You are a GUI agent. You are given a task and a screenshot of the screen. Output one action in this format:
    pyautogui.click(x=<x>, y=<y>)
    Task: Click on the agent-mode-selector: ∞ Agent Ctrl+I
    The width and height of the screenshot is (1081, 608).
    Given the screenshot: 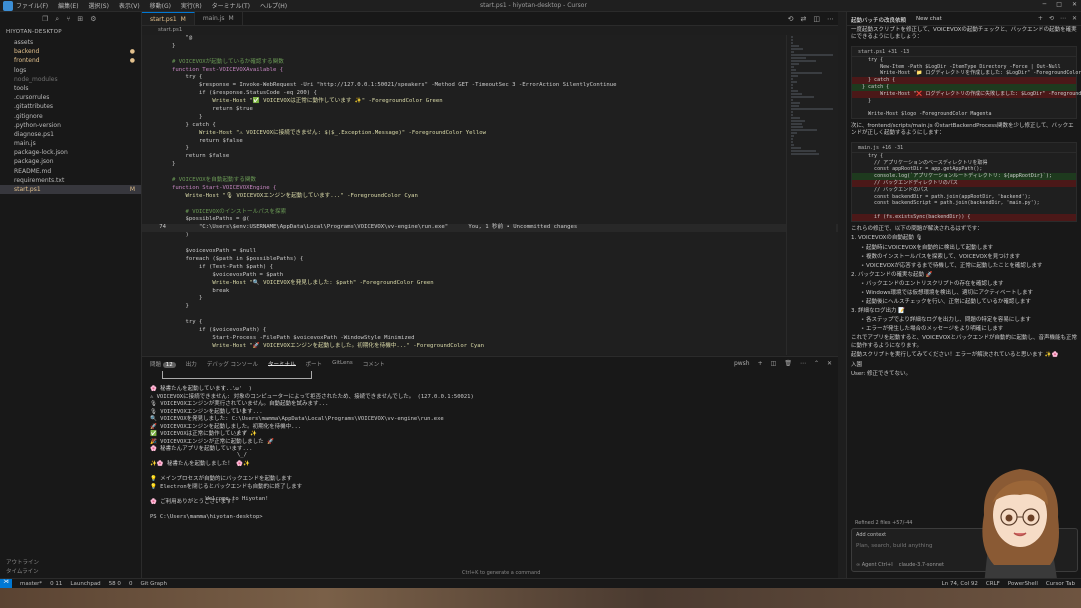 What is the action you would take?
    pyautogui.click(x=874, y=565)
    